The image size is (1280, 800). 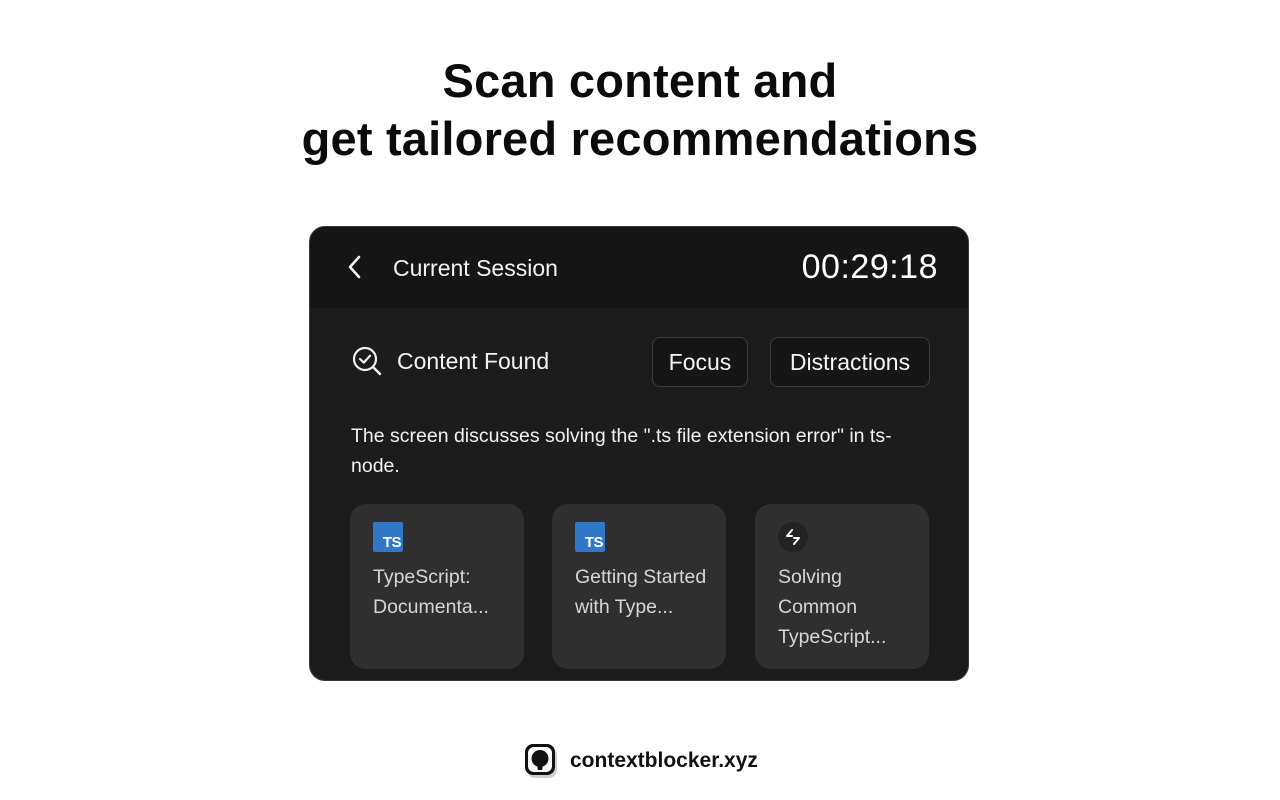 I want to click on back-button, so click(x=356, y=267).